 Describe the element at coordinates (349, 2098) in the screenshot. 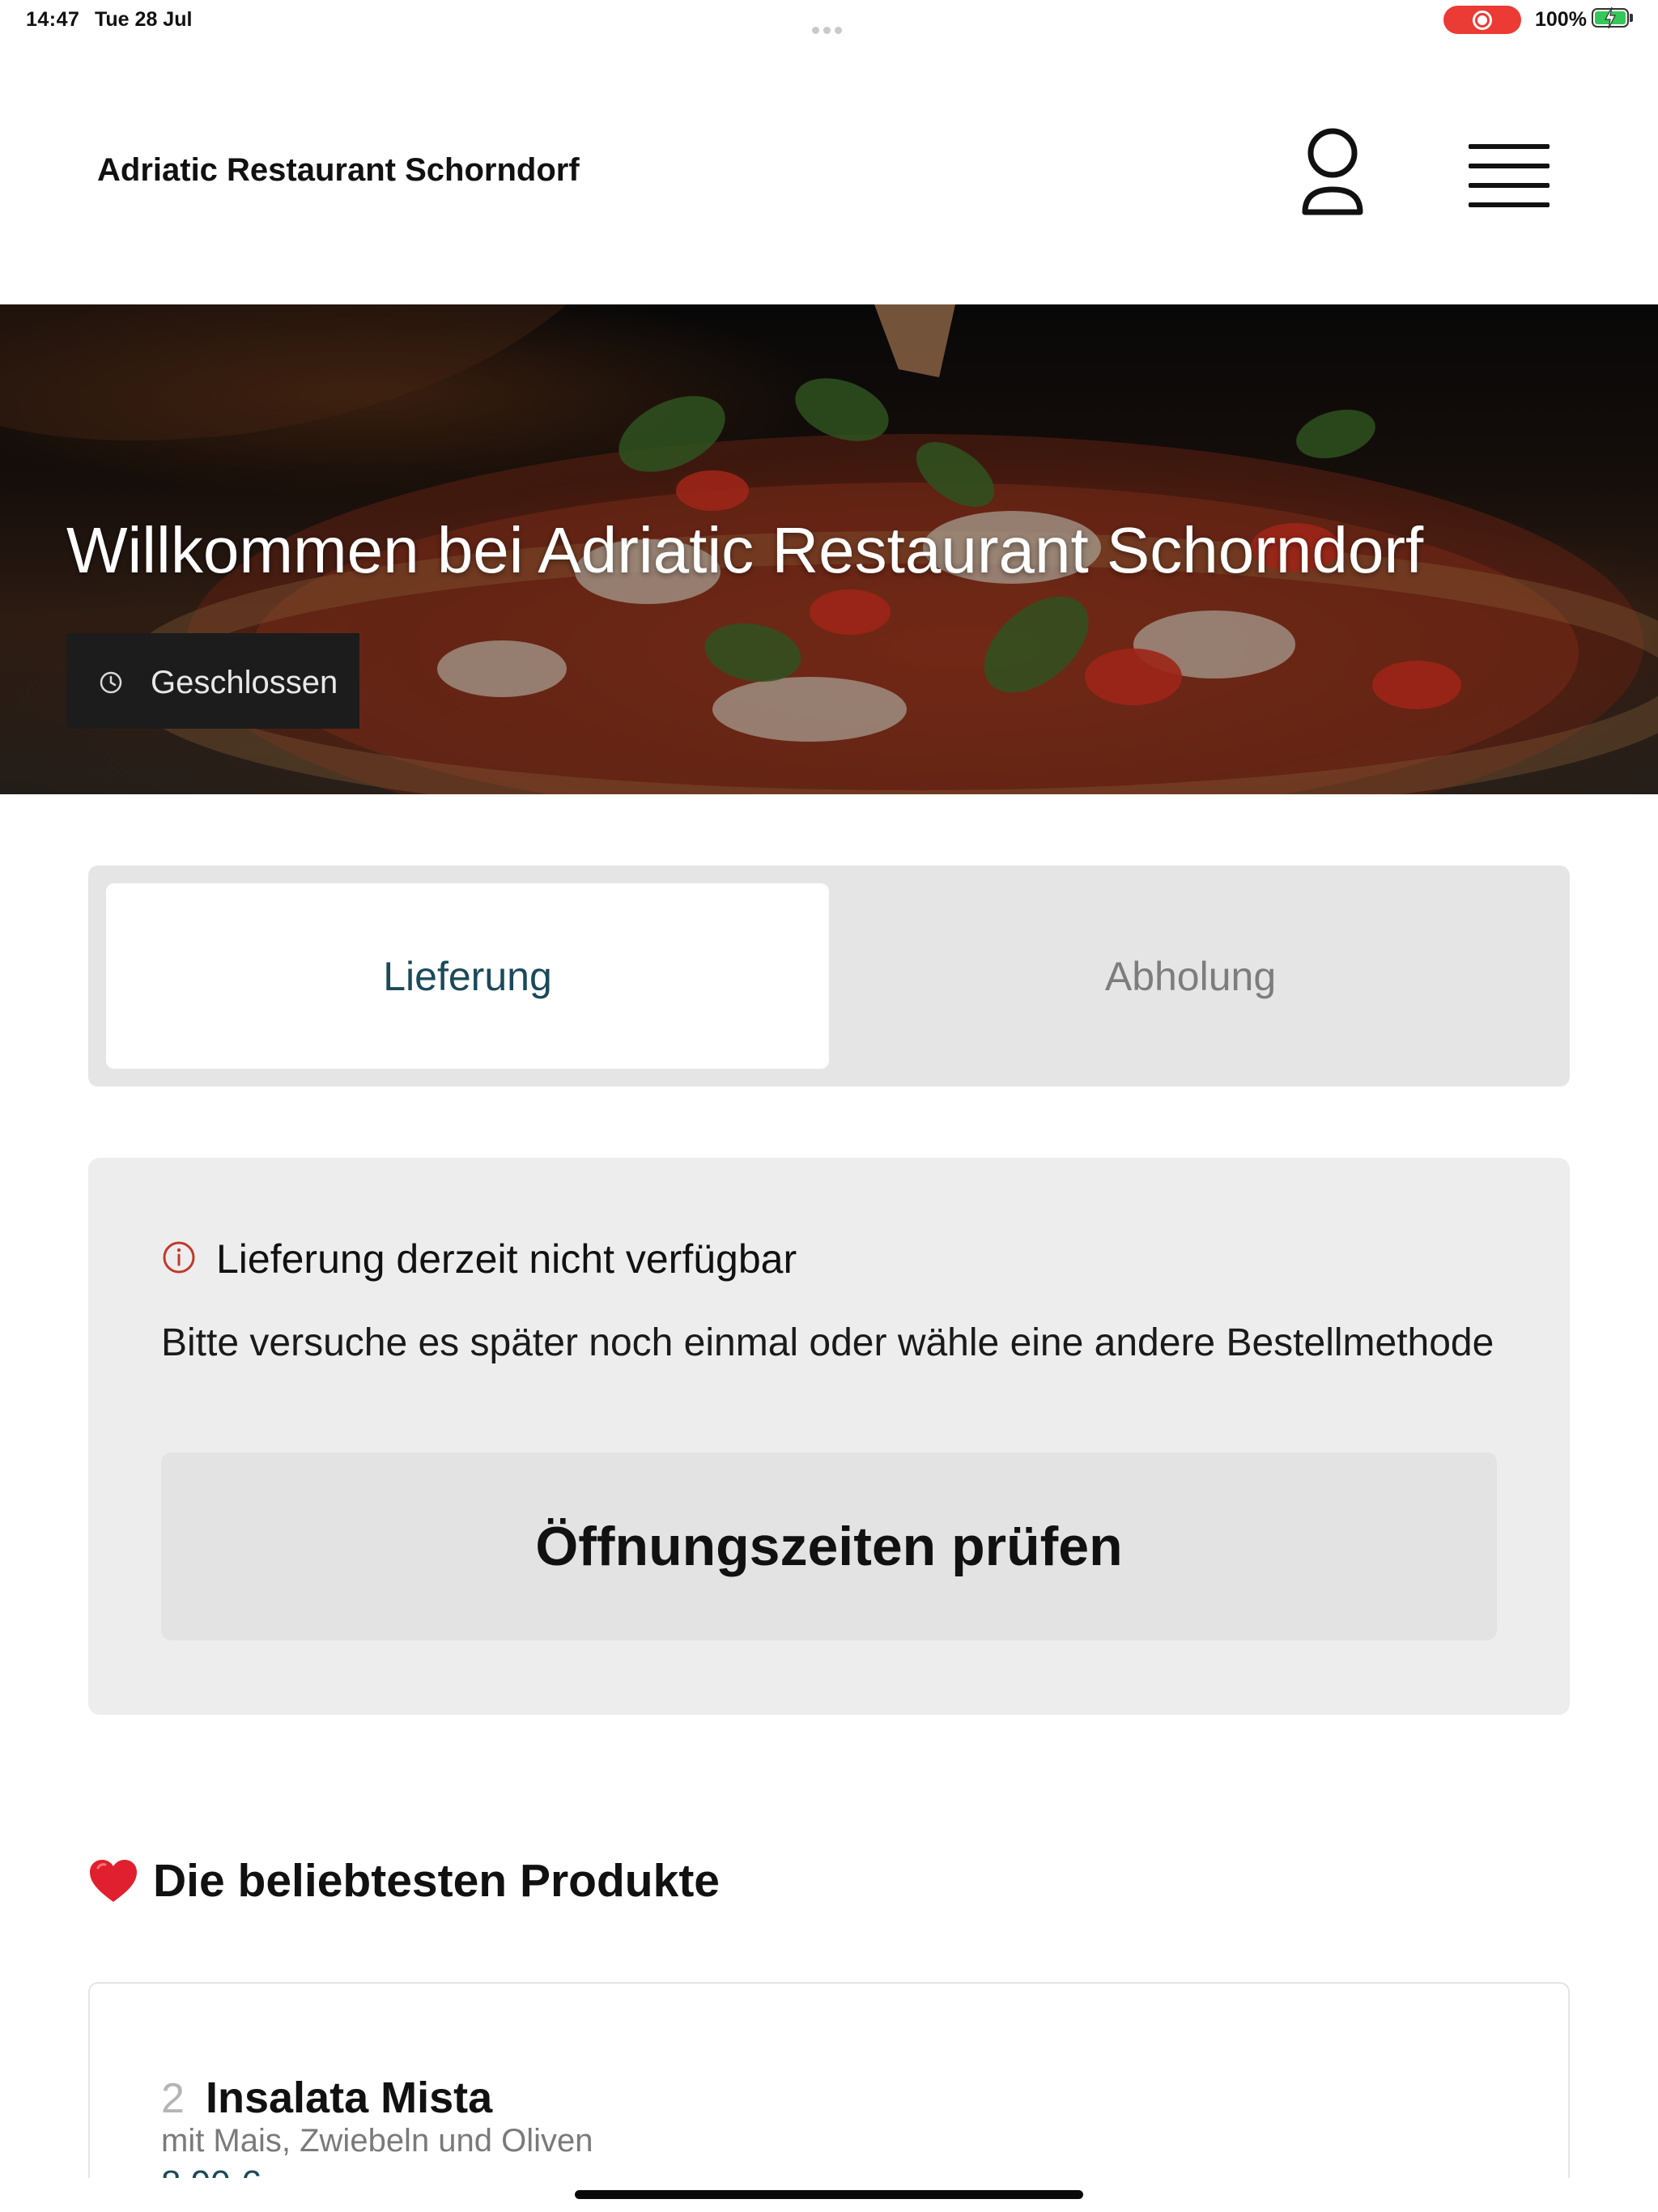

I see `product-name: Insalata Mista` at that location.